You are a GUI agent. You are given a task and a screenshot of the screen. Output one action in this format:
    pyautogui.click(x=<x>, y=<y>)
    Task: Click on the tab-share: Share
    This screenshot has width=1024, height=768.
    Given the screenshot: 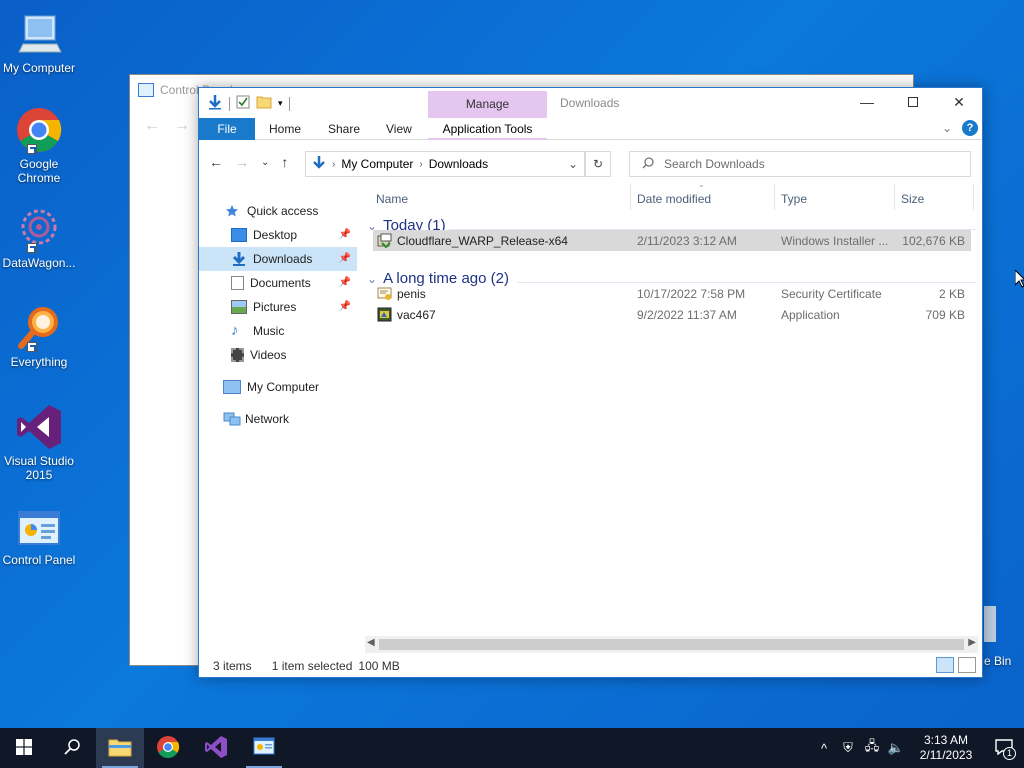 What is the action you would take?
    pyautogui.click(x=344, y=129)
    